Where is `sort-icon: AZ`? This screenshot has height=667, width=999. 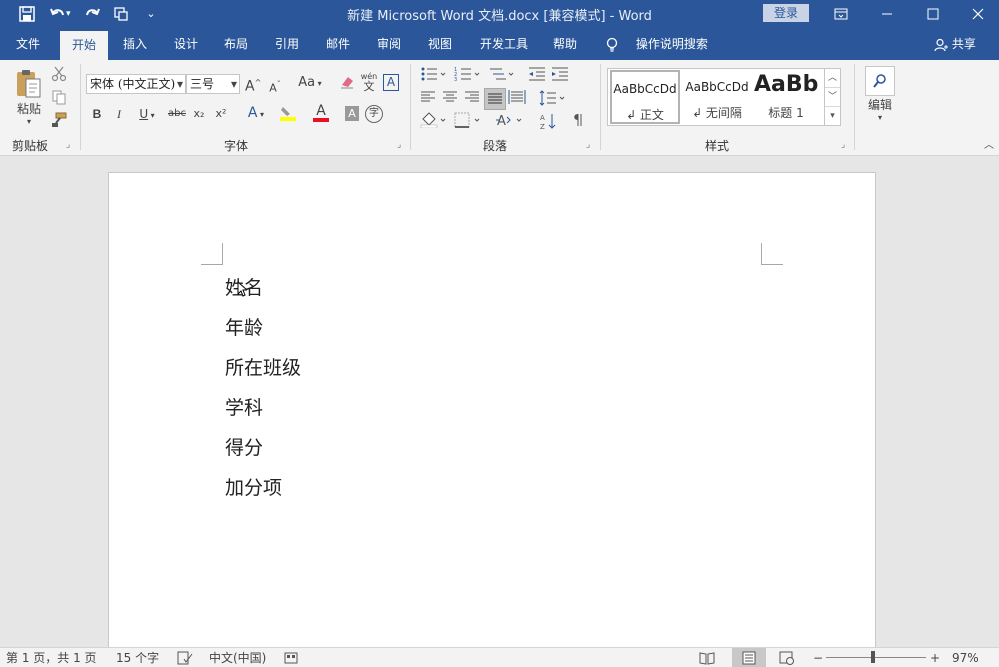 sort-icon: AZ is located at coordinates (548, 122).